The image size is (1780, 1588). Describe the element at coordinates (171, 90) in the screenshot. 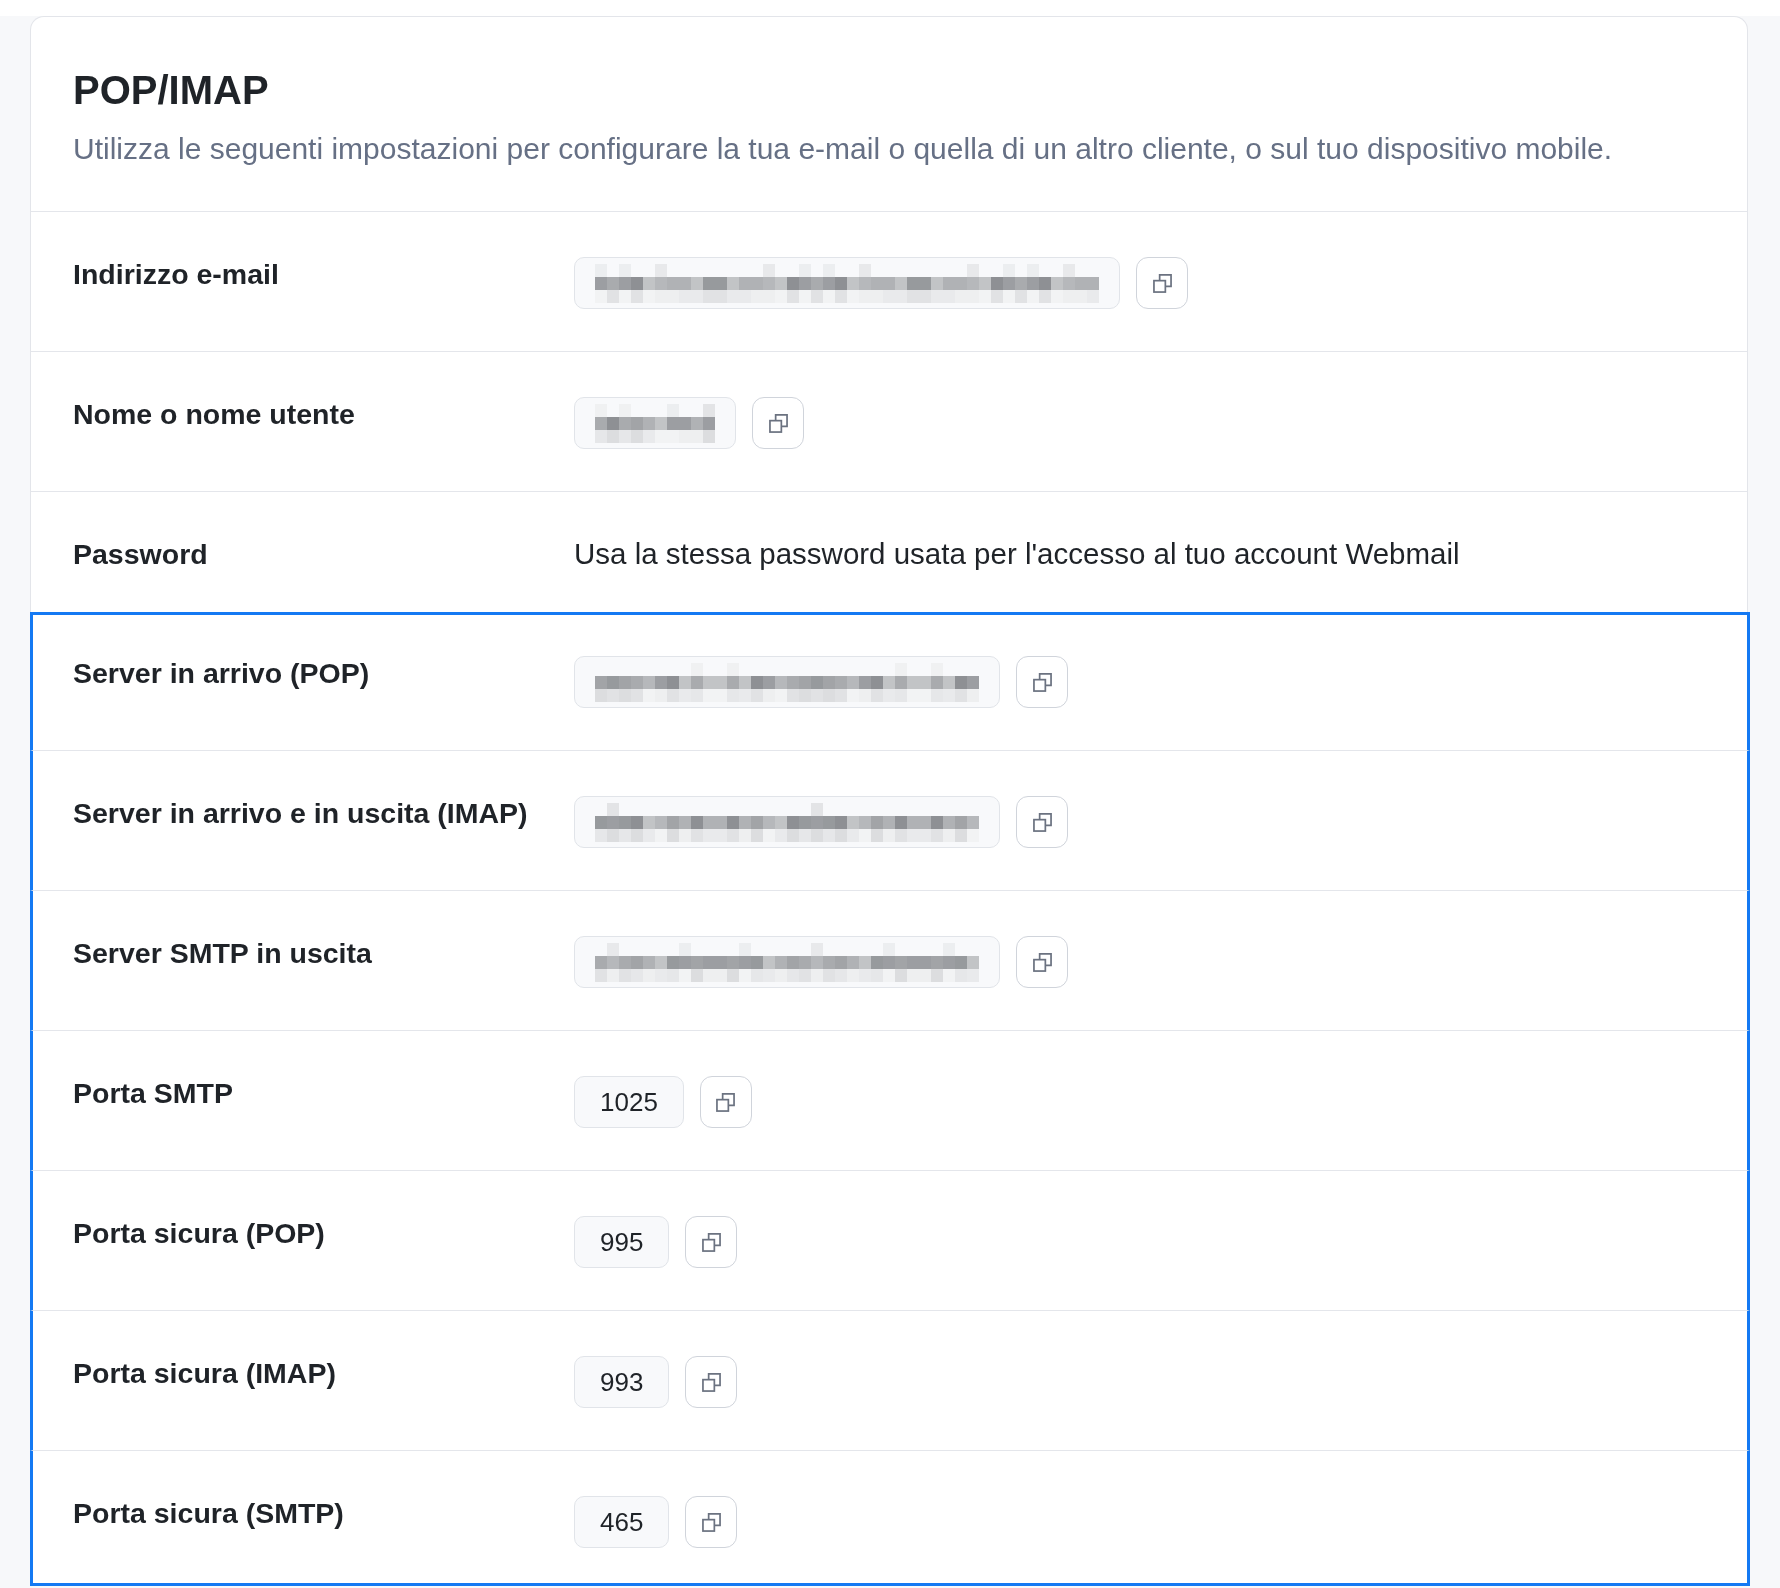

I see `section-title: POP/IMAP` at that location.